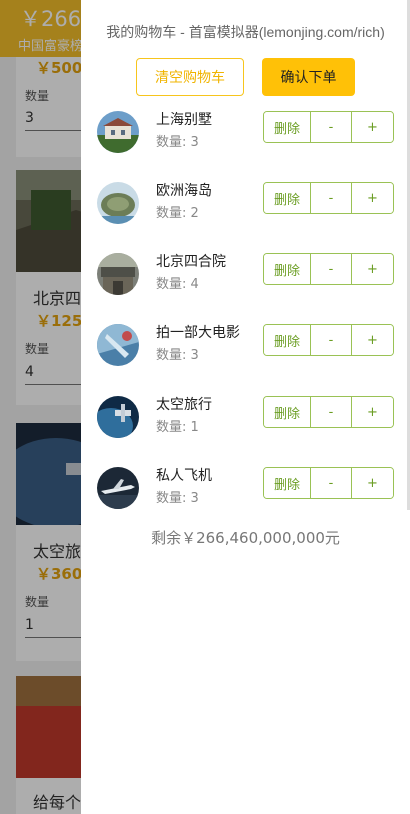 The width and height of the screenshot is (410, 814). What do you see at coordinates (245, 278) in the screenshot?
I see `cart-item: 北京四合院 数量: 4 删除 - +` at bounding box center [245, 278].